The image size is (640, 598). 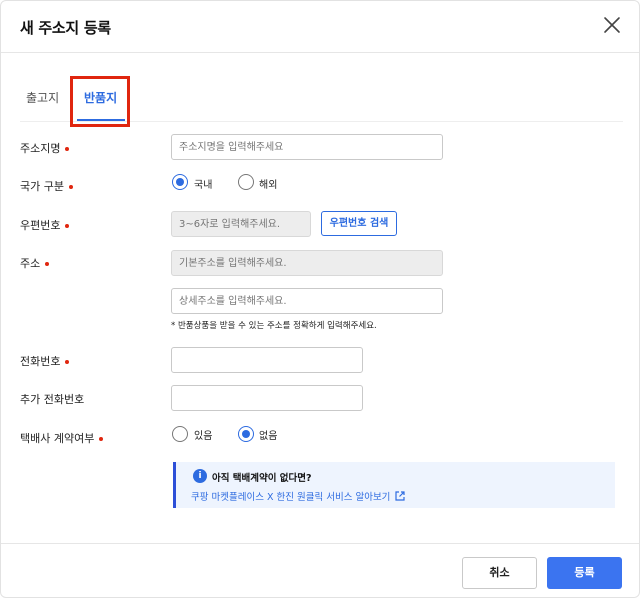 What do you see at coordinates (298, 497) in the screenshot?
I see `hanjin-one-click-link: 쿠팡 마켓플레이스 X 한진 원클릭 서비스 알아보기` at bounding box center [298, 497].